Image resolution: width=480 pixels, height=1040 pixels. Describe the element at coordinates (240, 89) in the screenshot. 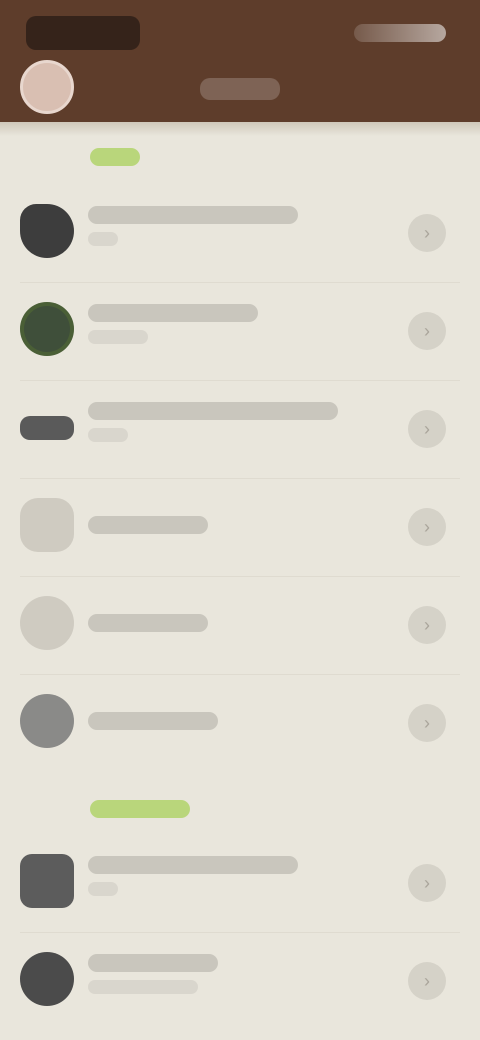

I see `page-title` at that location.